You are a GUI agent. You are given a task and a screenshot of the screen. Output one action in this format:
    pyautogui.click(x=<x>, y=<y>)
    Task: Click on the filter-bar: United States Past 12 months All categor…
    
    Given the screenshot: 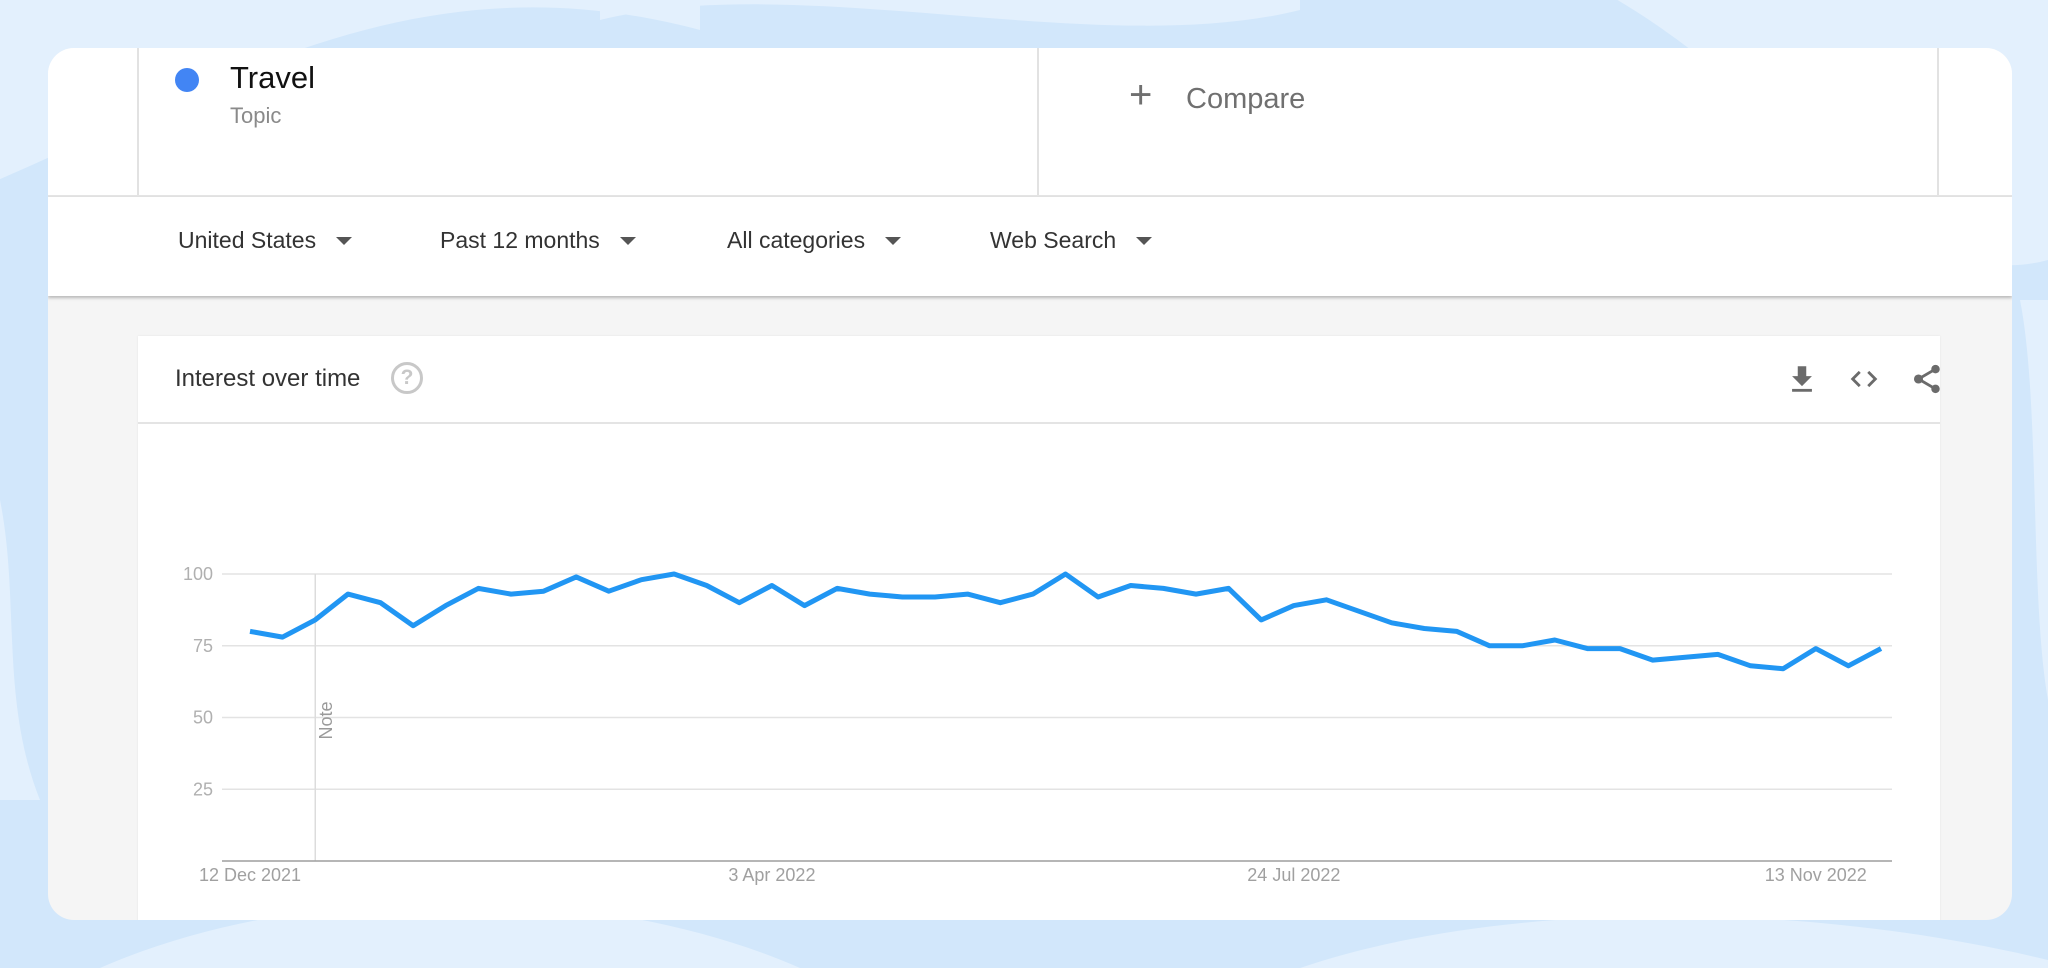 What is the action you would take?
    pyautogui.click(x=1030, y=246)
    